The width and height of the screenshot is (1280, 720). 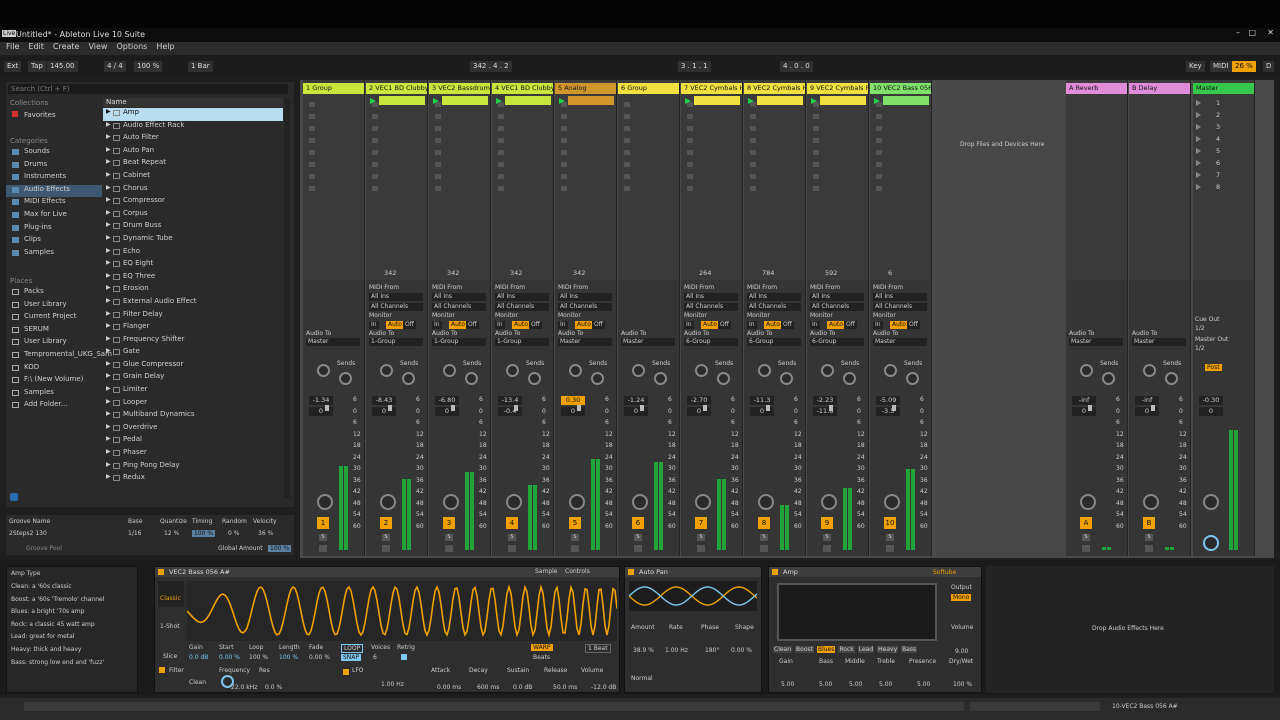 What do you see at coordinates (198, 657) in the screenshot?
I see `gain-value: 0.0 dB` at bounding box center [198, 657].